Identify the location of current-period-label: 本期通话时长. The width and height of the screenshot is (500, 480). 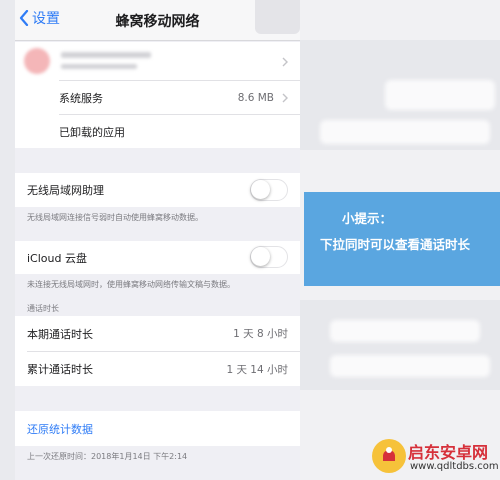
(60, 334).